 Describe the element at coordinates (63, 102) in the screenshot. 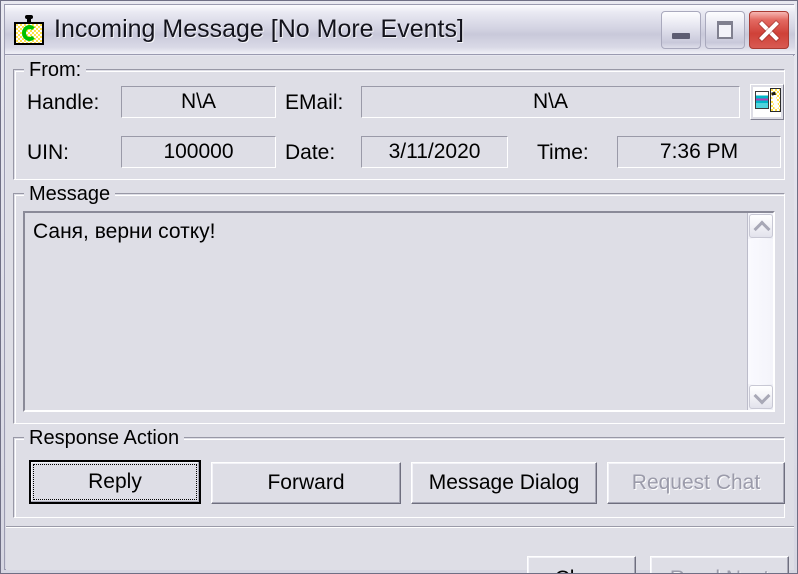

I see `handle-label: Handle:` at that location.